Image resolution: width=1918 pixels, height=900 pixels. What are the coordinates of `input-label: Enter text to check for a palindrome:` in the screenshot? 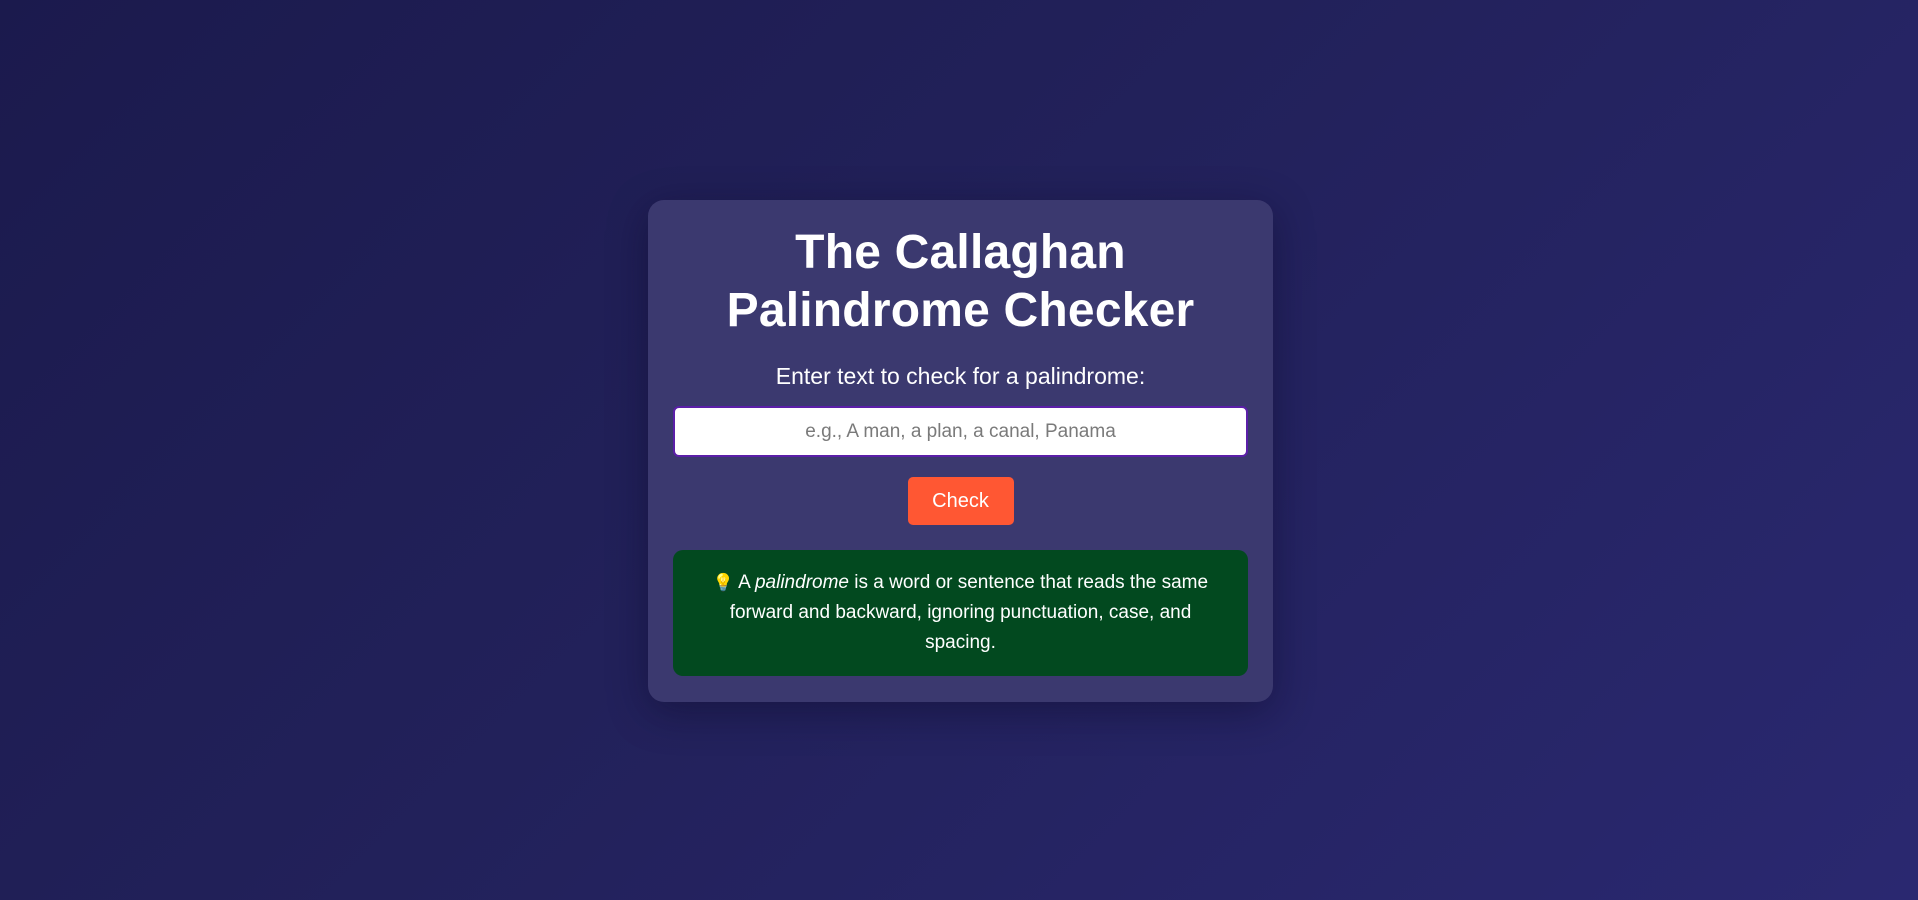 It's located at (960, 376).